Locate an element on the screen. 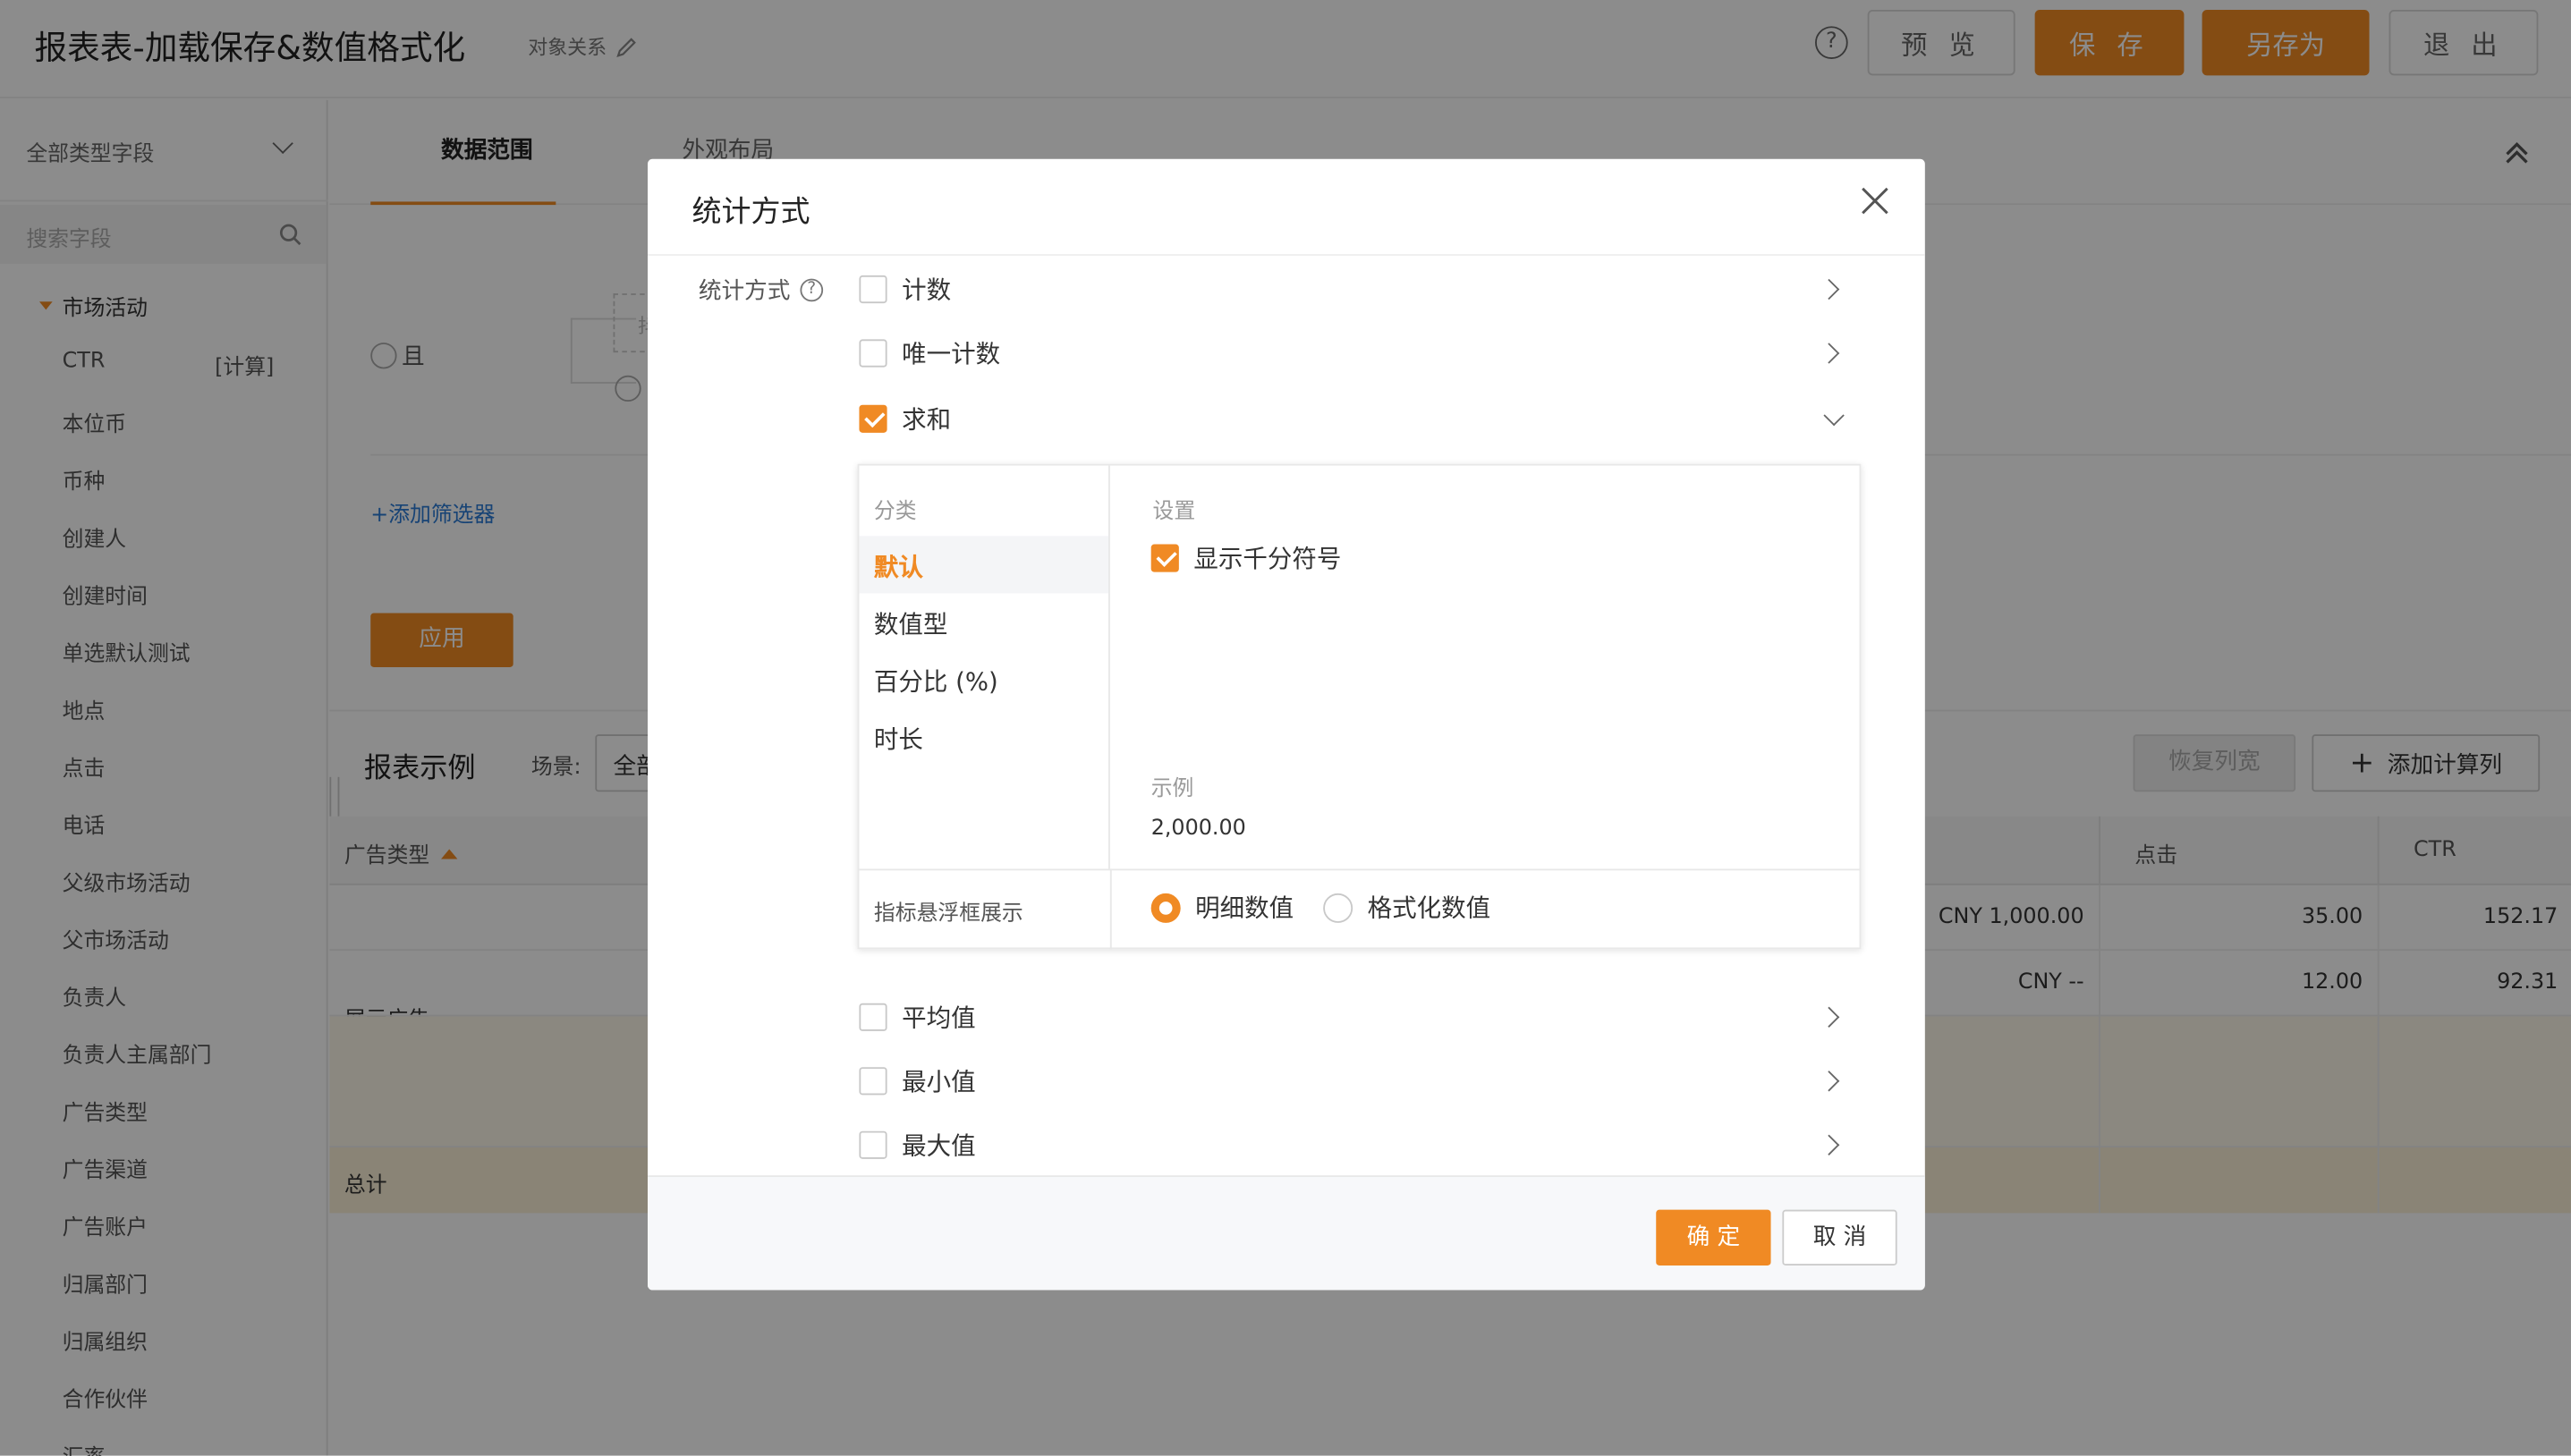 The image size is (2571, 1456). option-sum-label: 求和 is located at coordinates (927, 419).